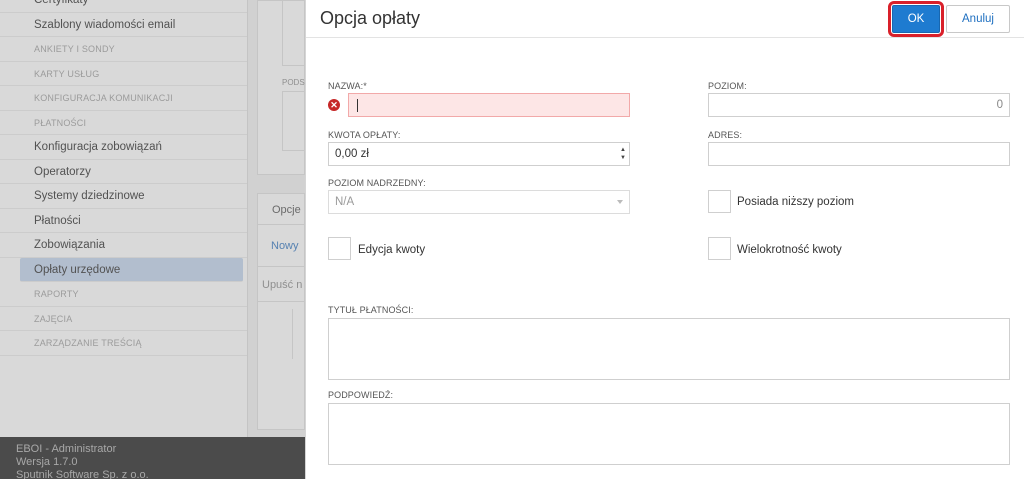 The height and width of the screenshot is (479, 1024). Describe the element at coordinates (795, 202) in the screenshot. I see `has-lower-level-label: Posiada niższy poziom` at that location.